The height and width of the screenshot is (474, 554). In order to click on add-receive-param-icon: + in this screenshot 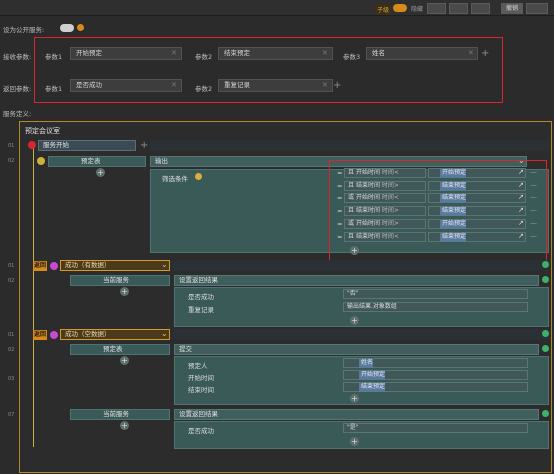, I will do `click(485, 54)`.